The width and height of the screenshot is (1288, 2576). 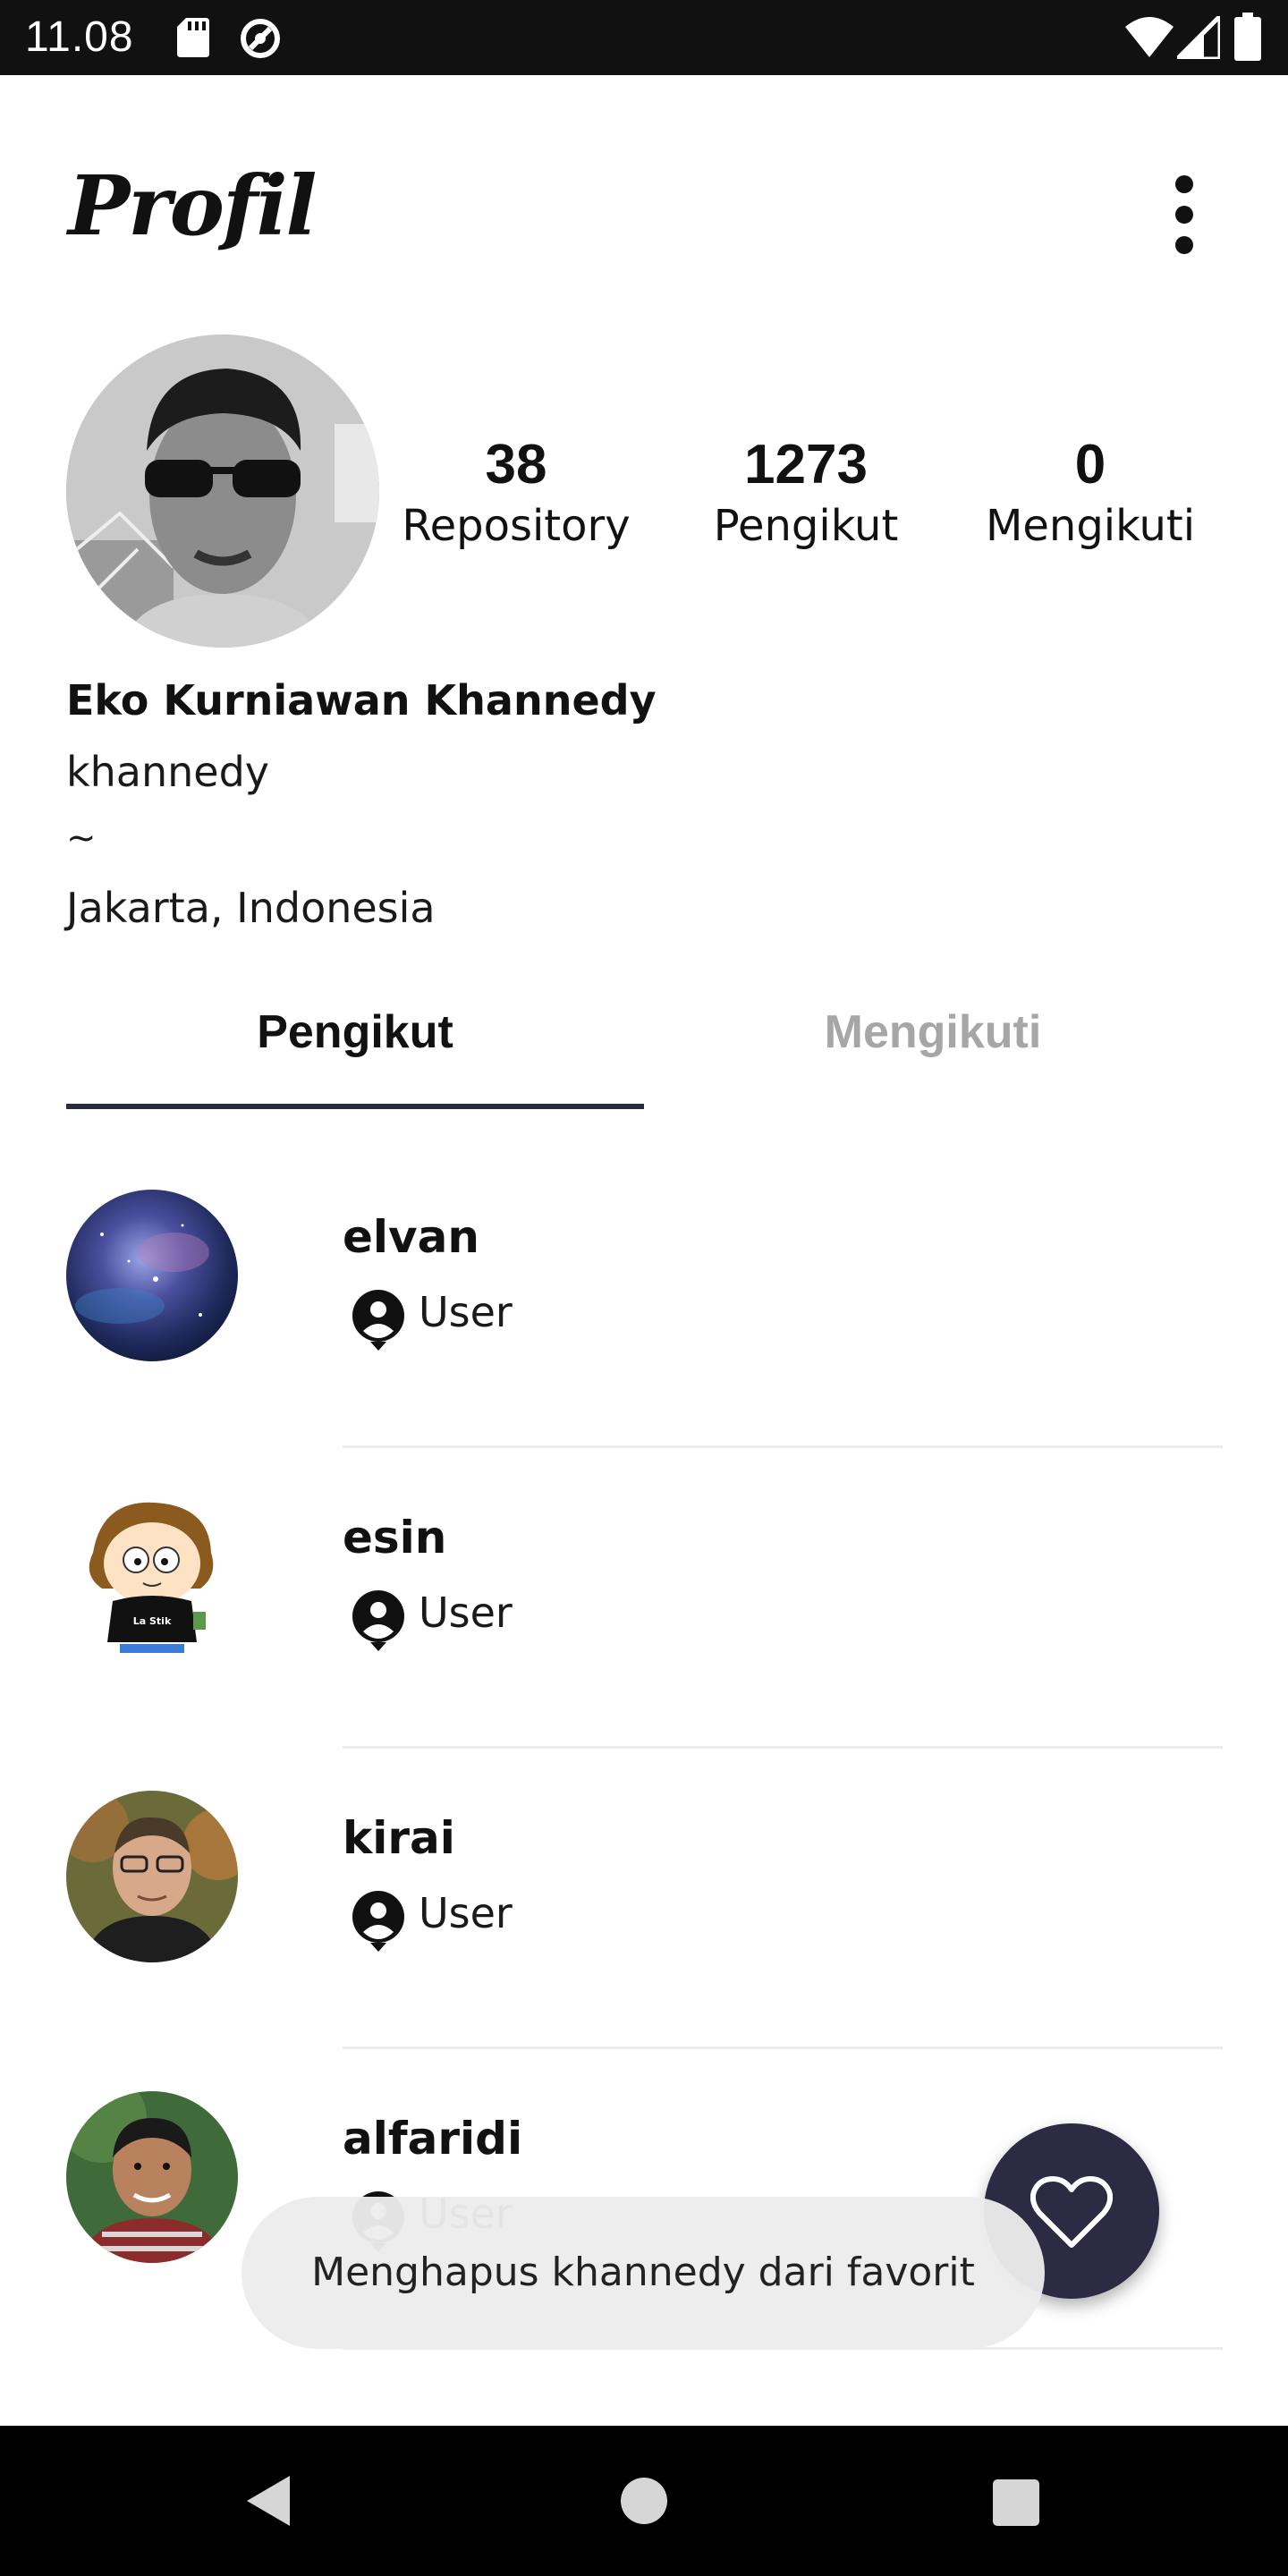 I want to click on repository-label: Repository, so click(x=516, y=526).